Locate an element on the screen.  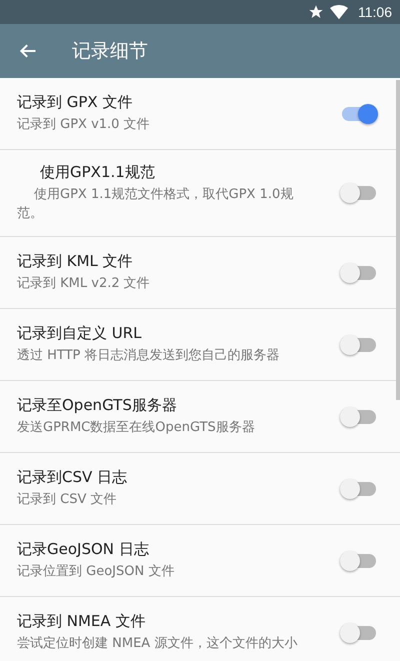
setting-title: 记录到 KML 文件 is located at coordinates (75, 261).